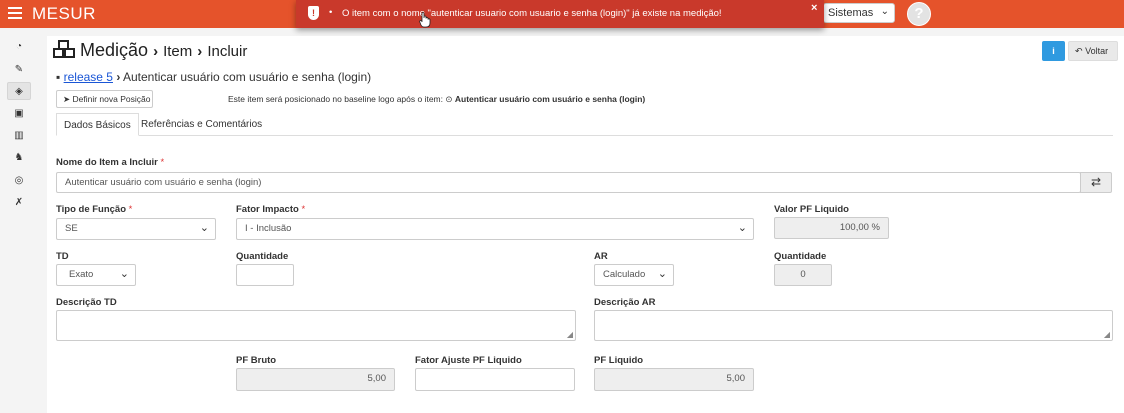 The width and height of the screenshot is (1124, 413). I want to click on hamburger-menu-icon, so click(15, 13).